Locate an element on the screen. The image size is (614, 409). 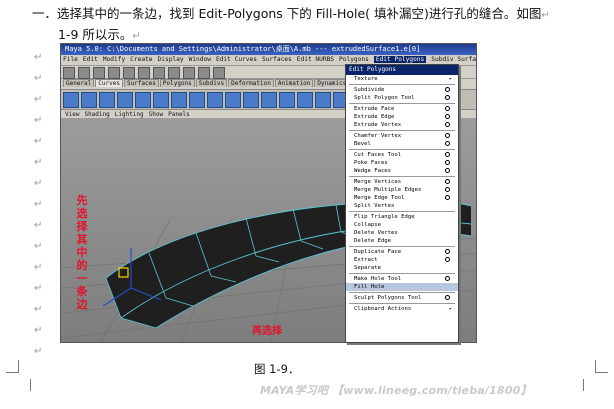
menu-item-split-polygon-tool: Split Polygon Tool is located at coordinates (402, 98).